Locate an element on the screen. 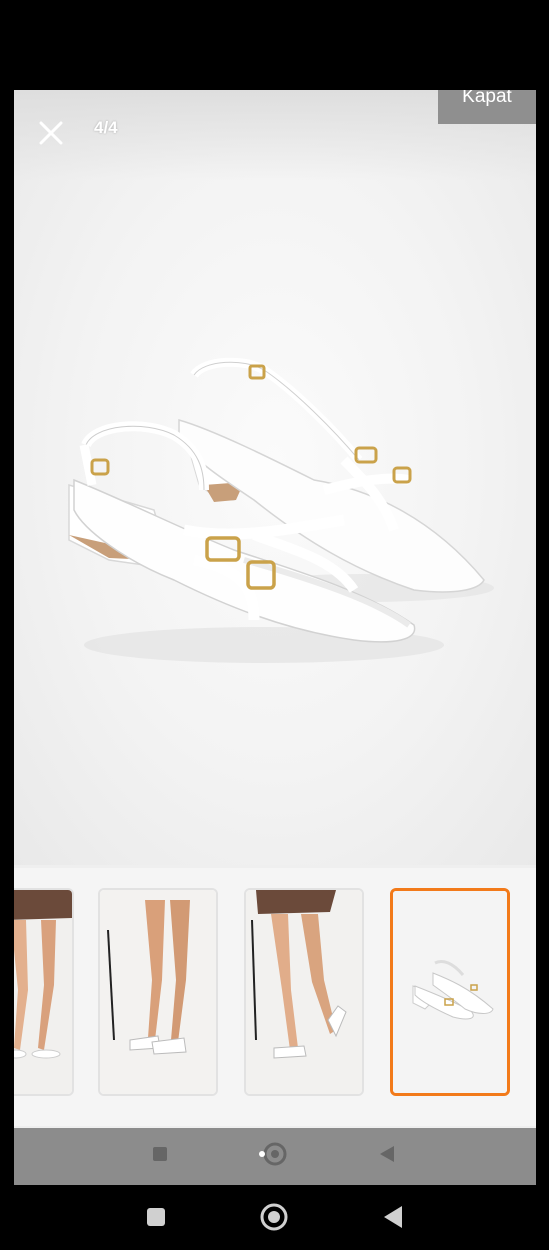 The width and height of the screenshot is (549, 1250). close-icon is located at coordinates (51, 133).